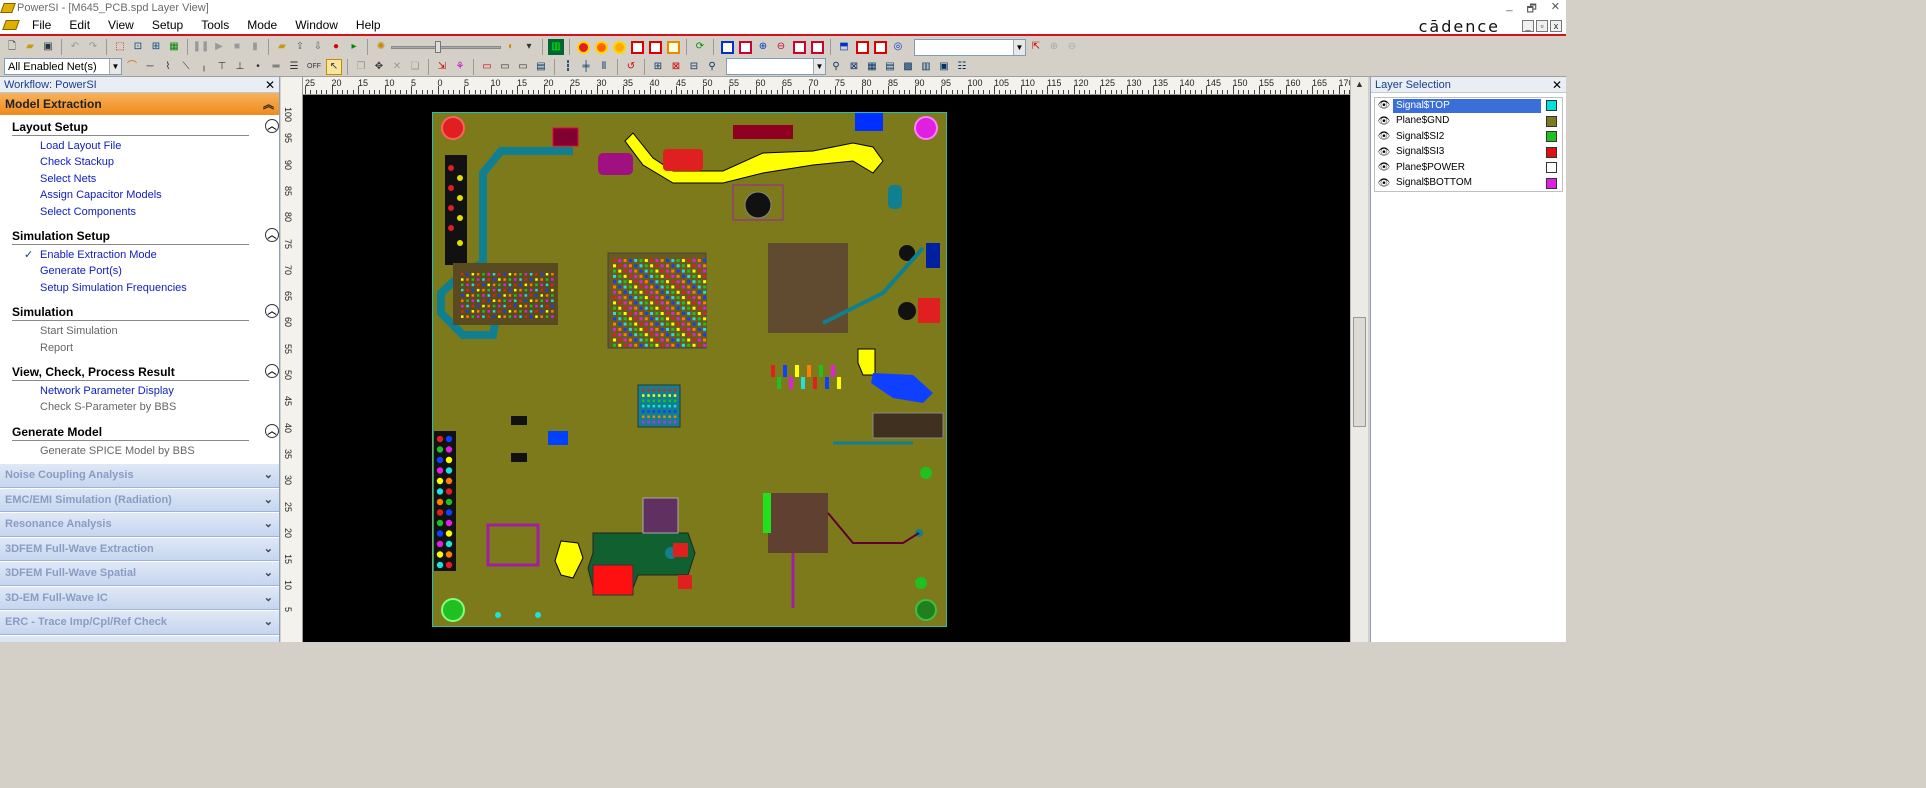 The width and height of the screenshot is (1926, 788). I want to click on zoom-area-icon: ⊞, so click(156, 47).